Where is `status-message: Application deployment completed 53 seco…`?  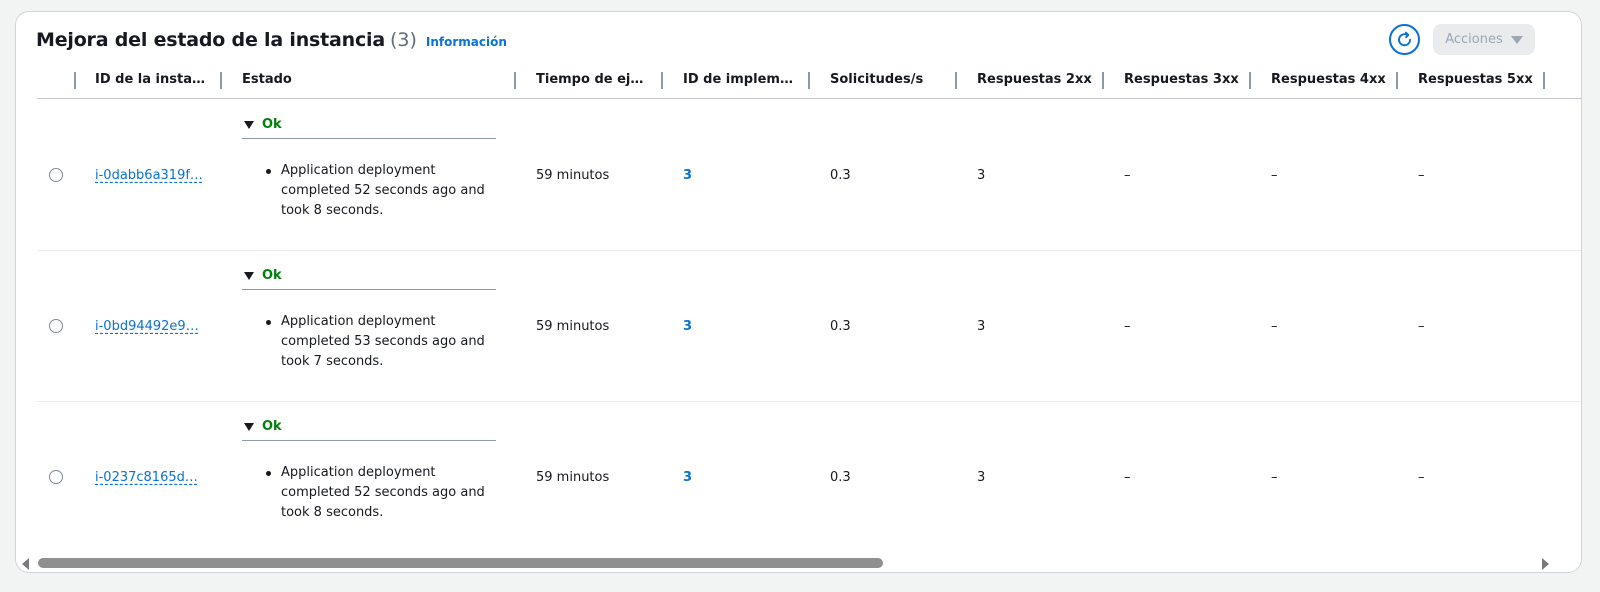 status-message: Application deployment completed 53 seco… is located at coordinates (383, 341).